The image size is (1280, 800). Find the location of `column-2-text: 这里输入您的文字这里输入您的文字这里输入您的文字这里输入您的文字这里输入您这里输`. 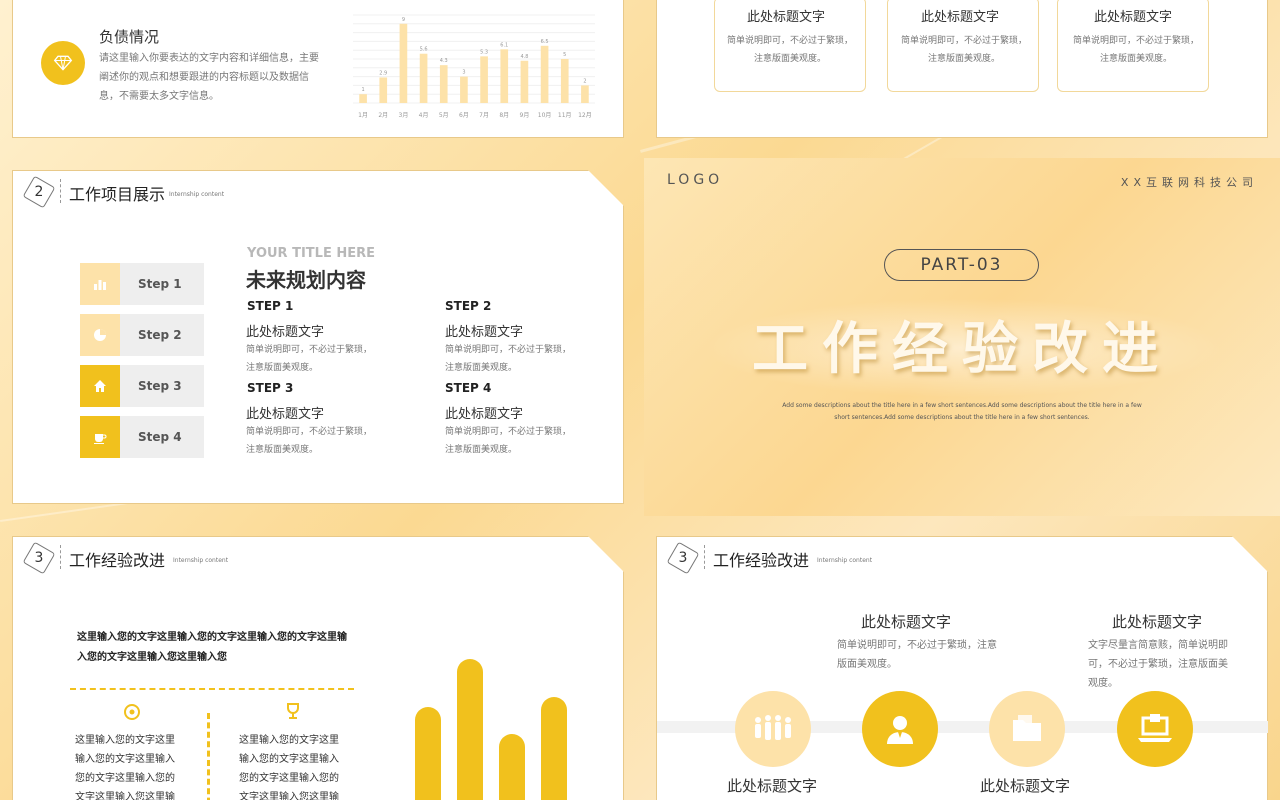

column-2-text: 这里输入您的文字这里输入您的文字这里输入您的文字这里输入您的文字这里输入您这里输 is located at coordinates (289, 767).